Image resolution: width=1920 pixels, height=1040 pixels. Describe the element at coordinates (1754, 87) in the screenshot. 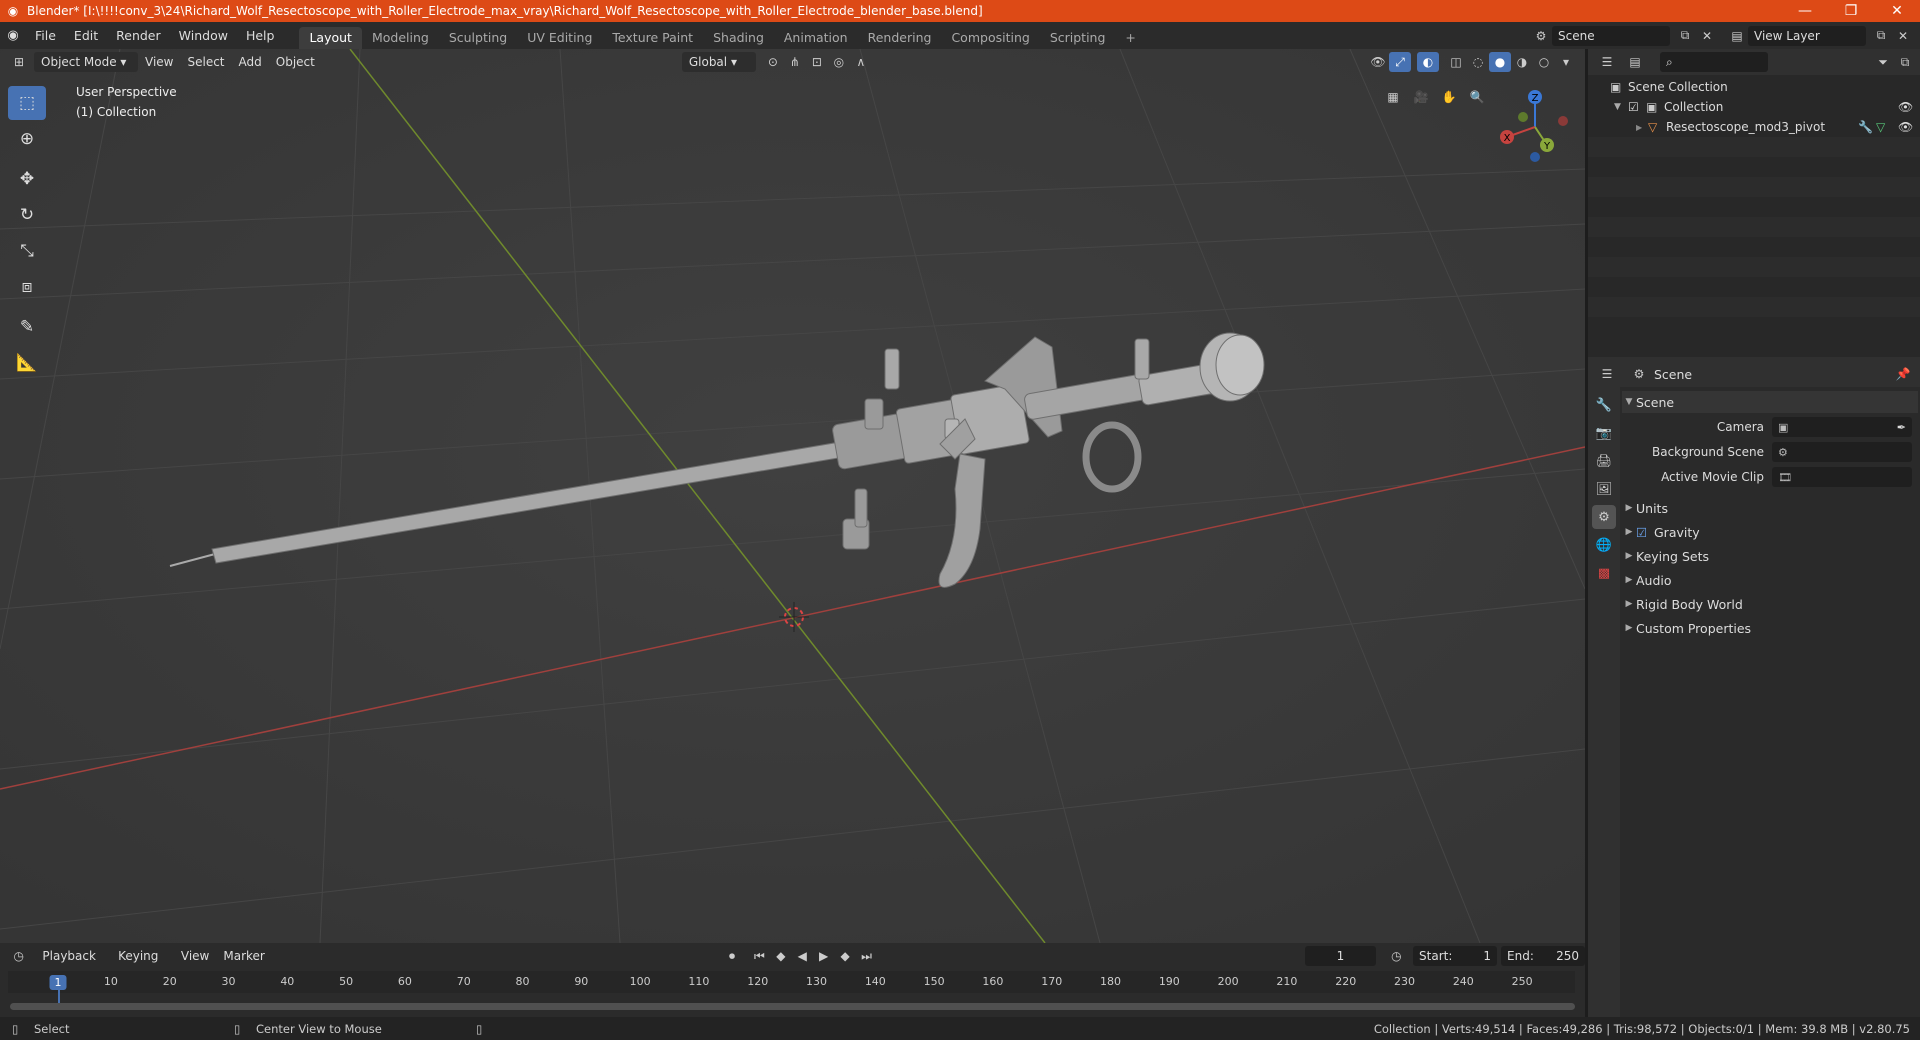

I see `outliner-row-scene-collection: ▣ Scene Collection` at that location.